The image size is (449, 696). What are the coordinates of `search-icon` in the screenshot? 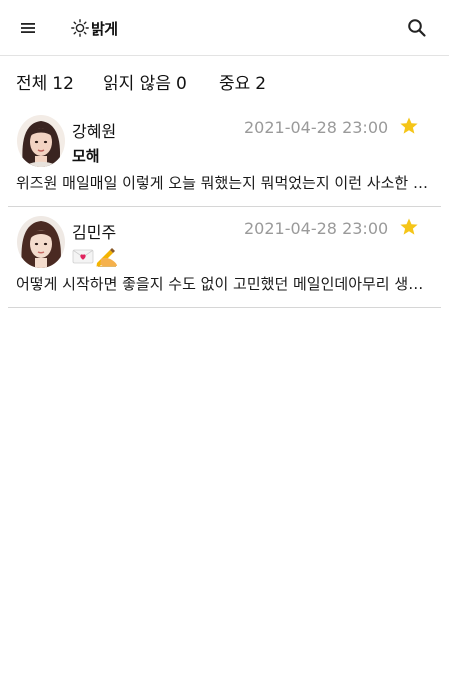 It's located at (417, 28).